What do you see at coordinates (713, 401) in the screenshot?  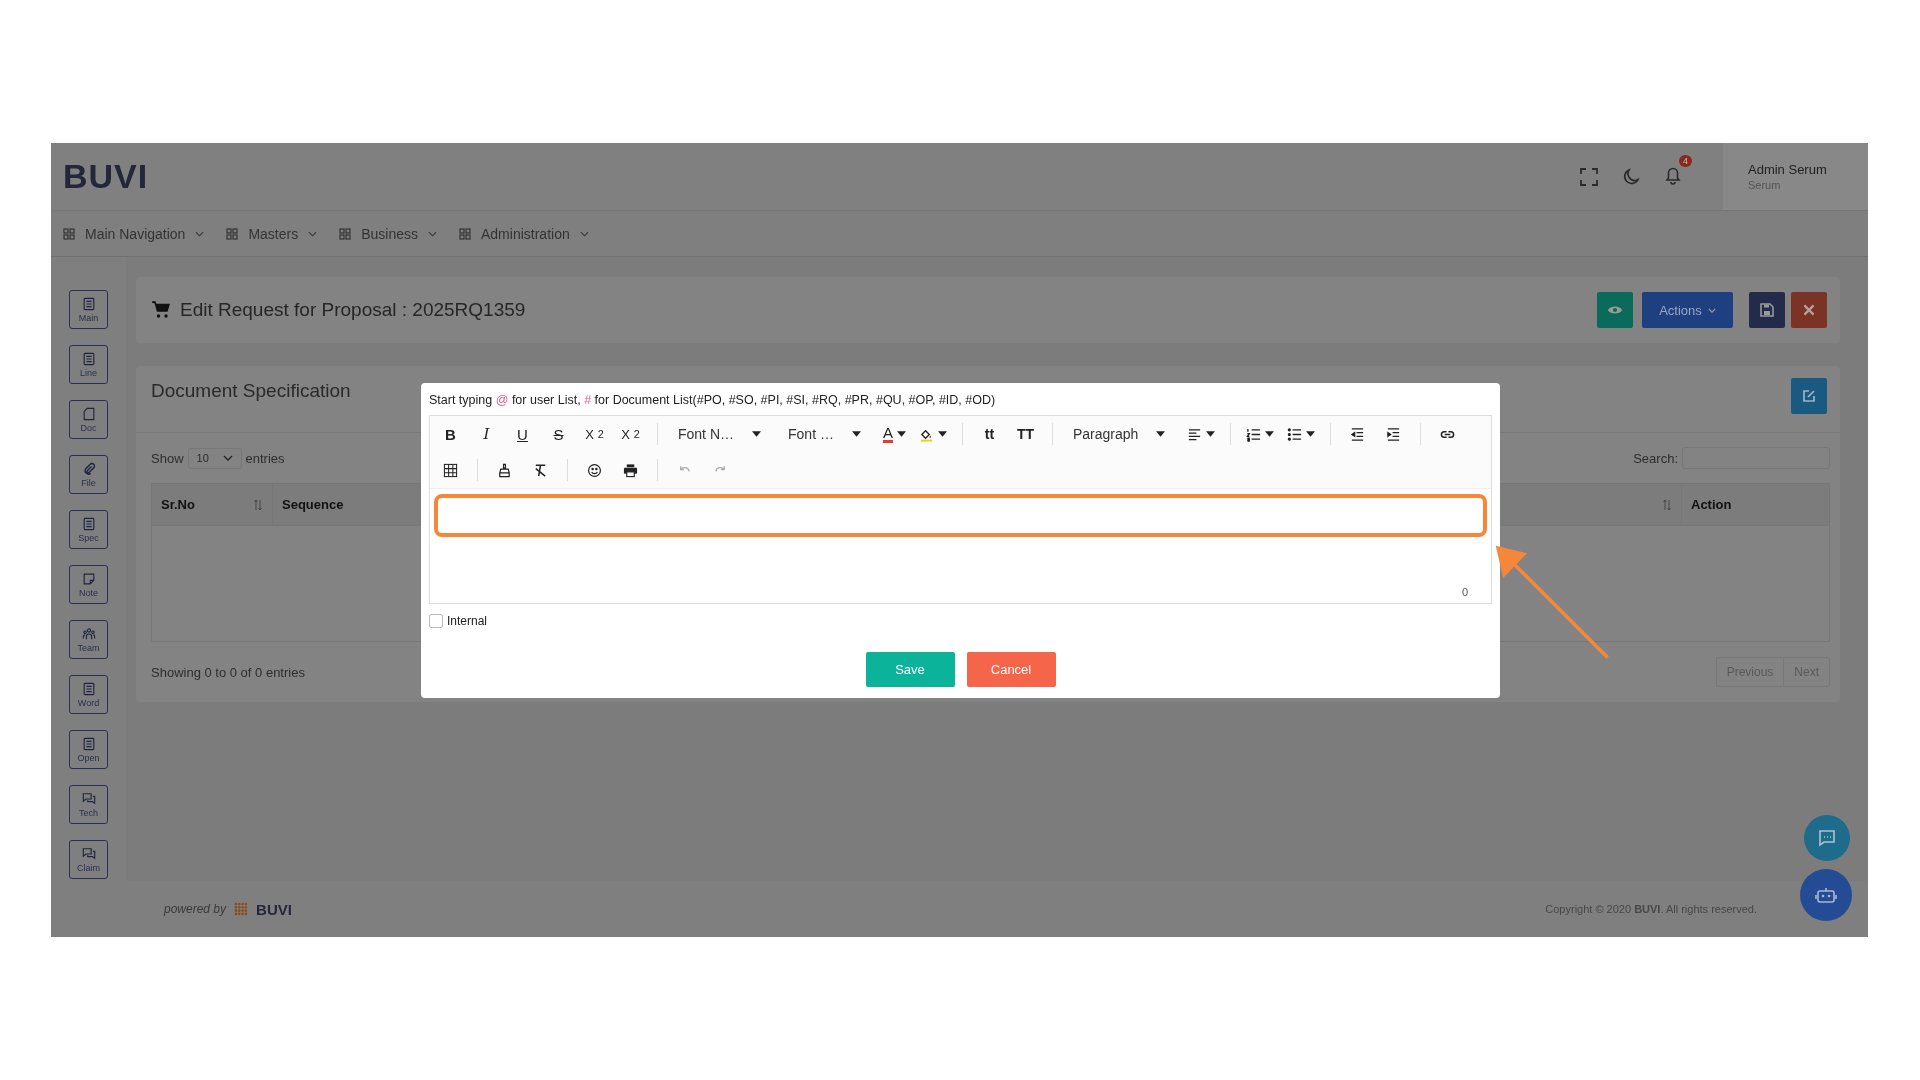 I see `editor-hint: Start typing @ for user List, # for Document List(#PO, #SO, #PI, #SI, #RQ, #PR, #QU, #OP, #ID, #OD)` at bounding box center [713, 401].